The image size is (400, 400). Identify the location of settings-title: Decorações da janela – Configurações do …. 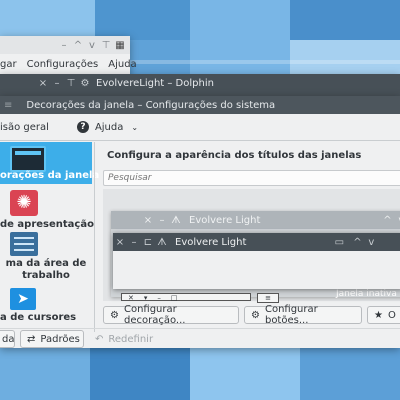
(151, 105).